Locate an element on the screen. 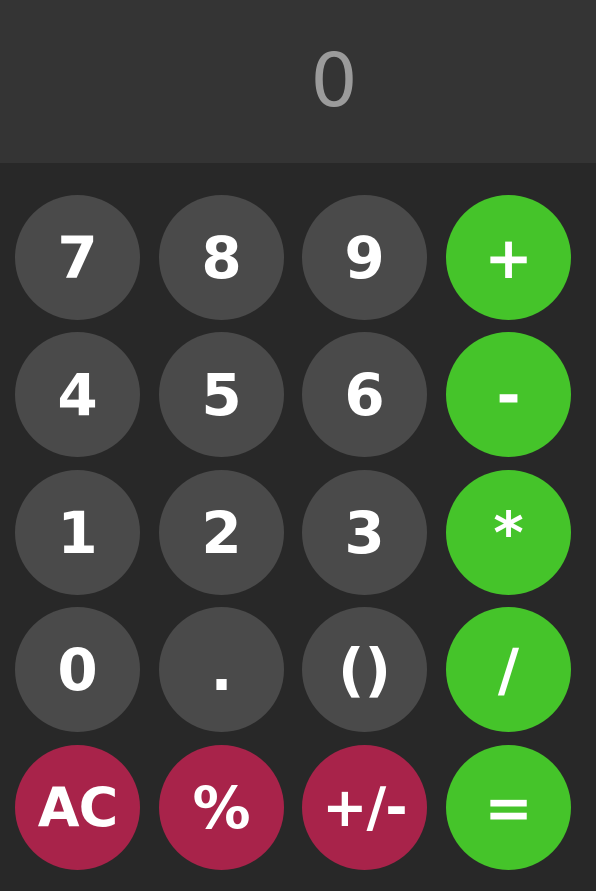 The width and height of the screenshot is (596, 891). parentheses-button: () is located at coordinates (364, 669).